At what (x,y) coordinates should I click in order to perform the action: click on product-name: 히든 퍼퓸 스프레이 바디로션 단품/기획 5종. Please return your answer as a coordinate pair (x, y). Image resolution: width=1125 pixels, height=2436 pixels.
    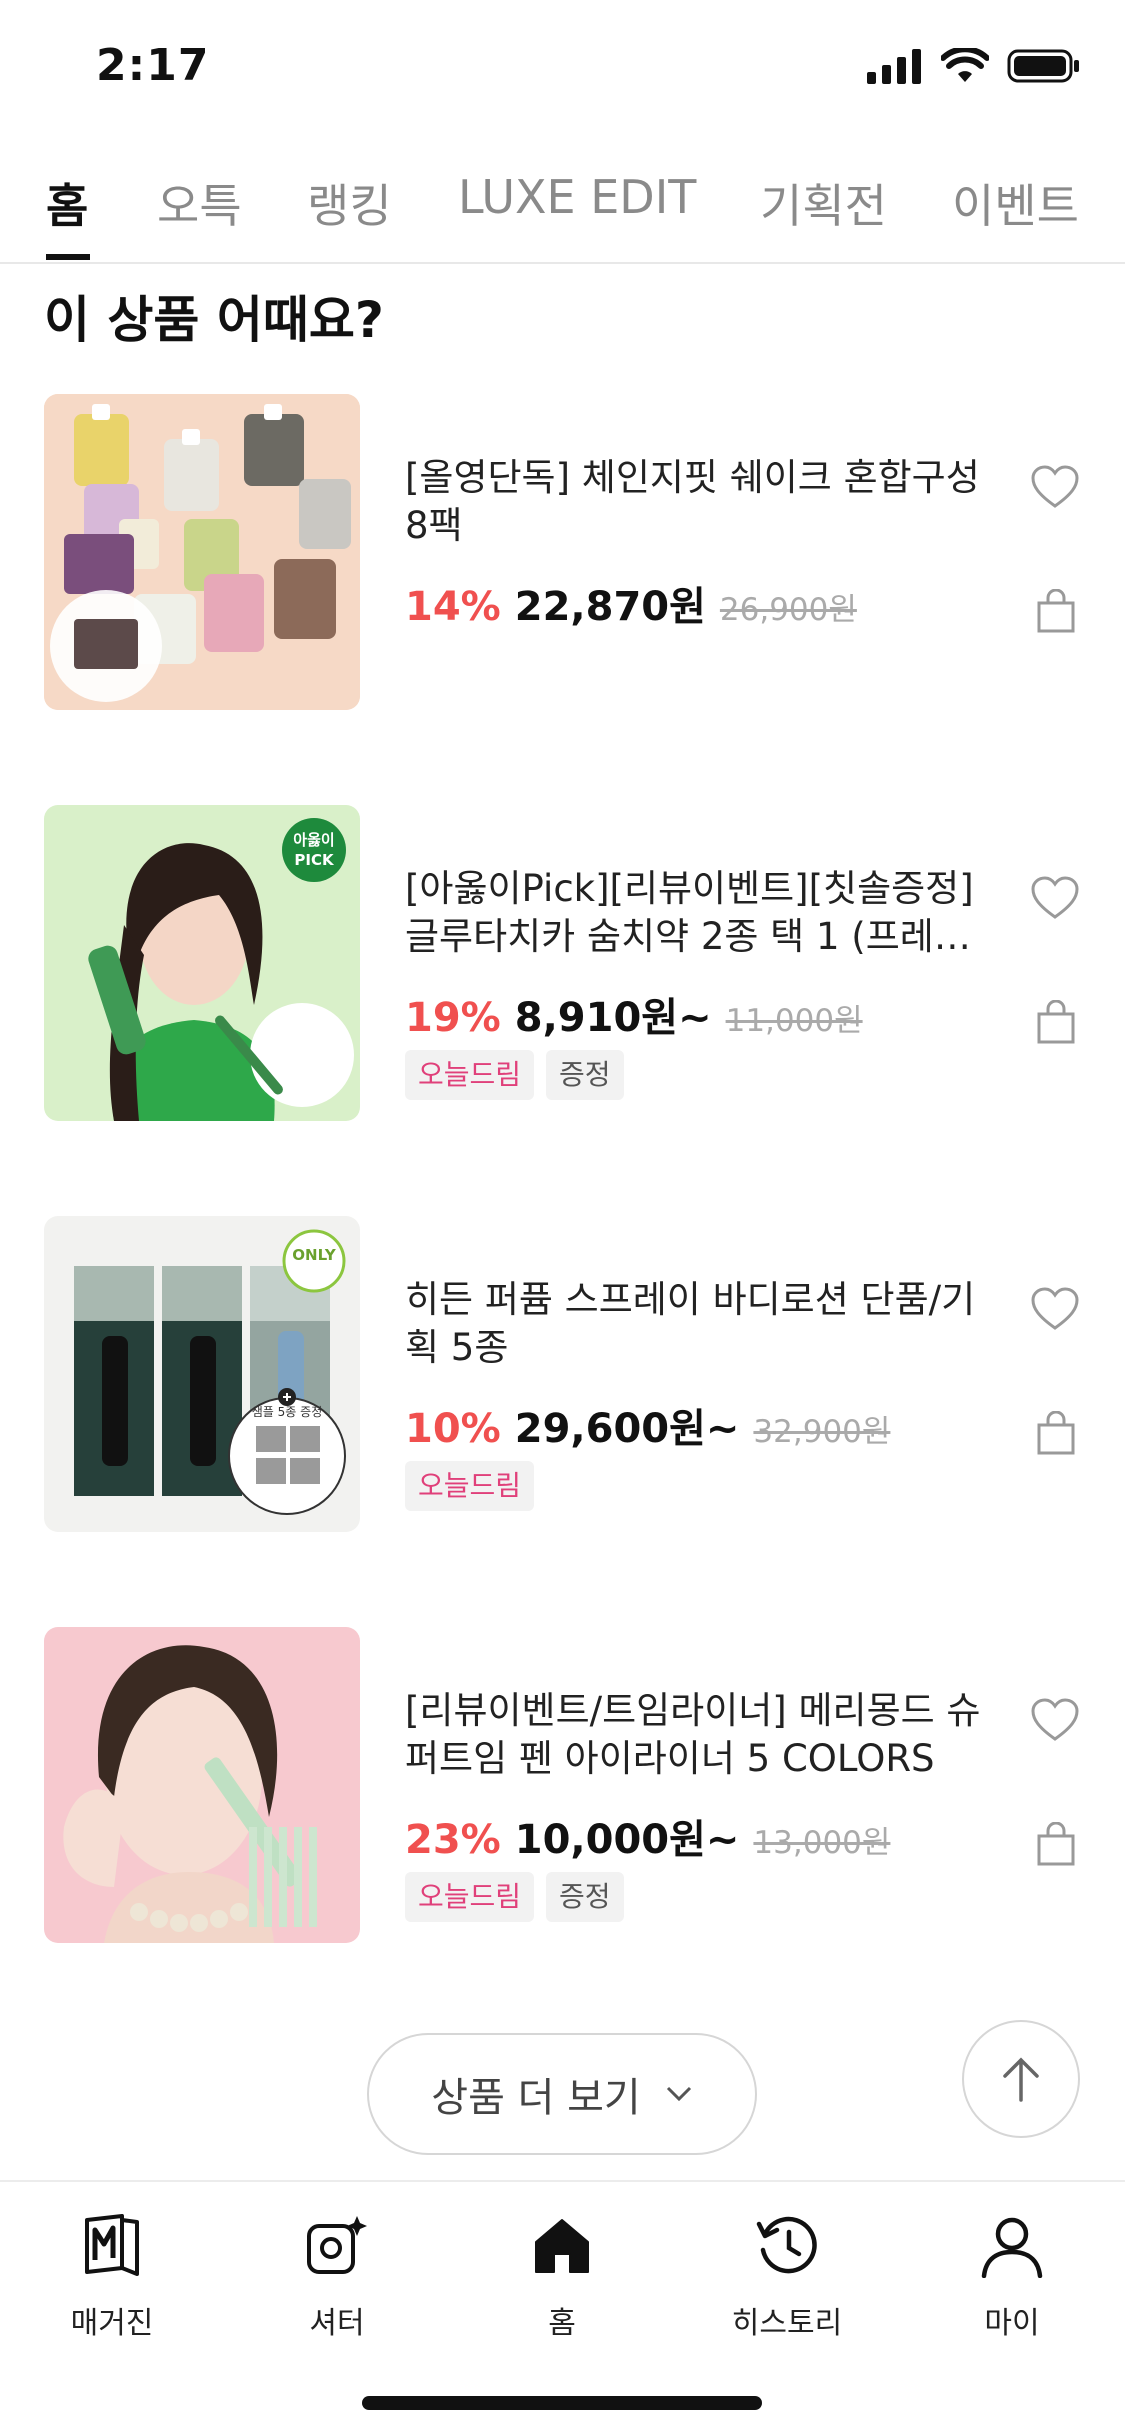
    Looking at the image, I should click on (695, 1324).